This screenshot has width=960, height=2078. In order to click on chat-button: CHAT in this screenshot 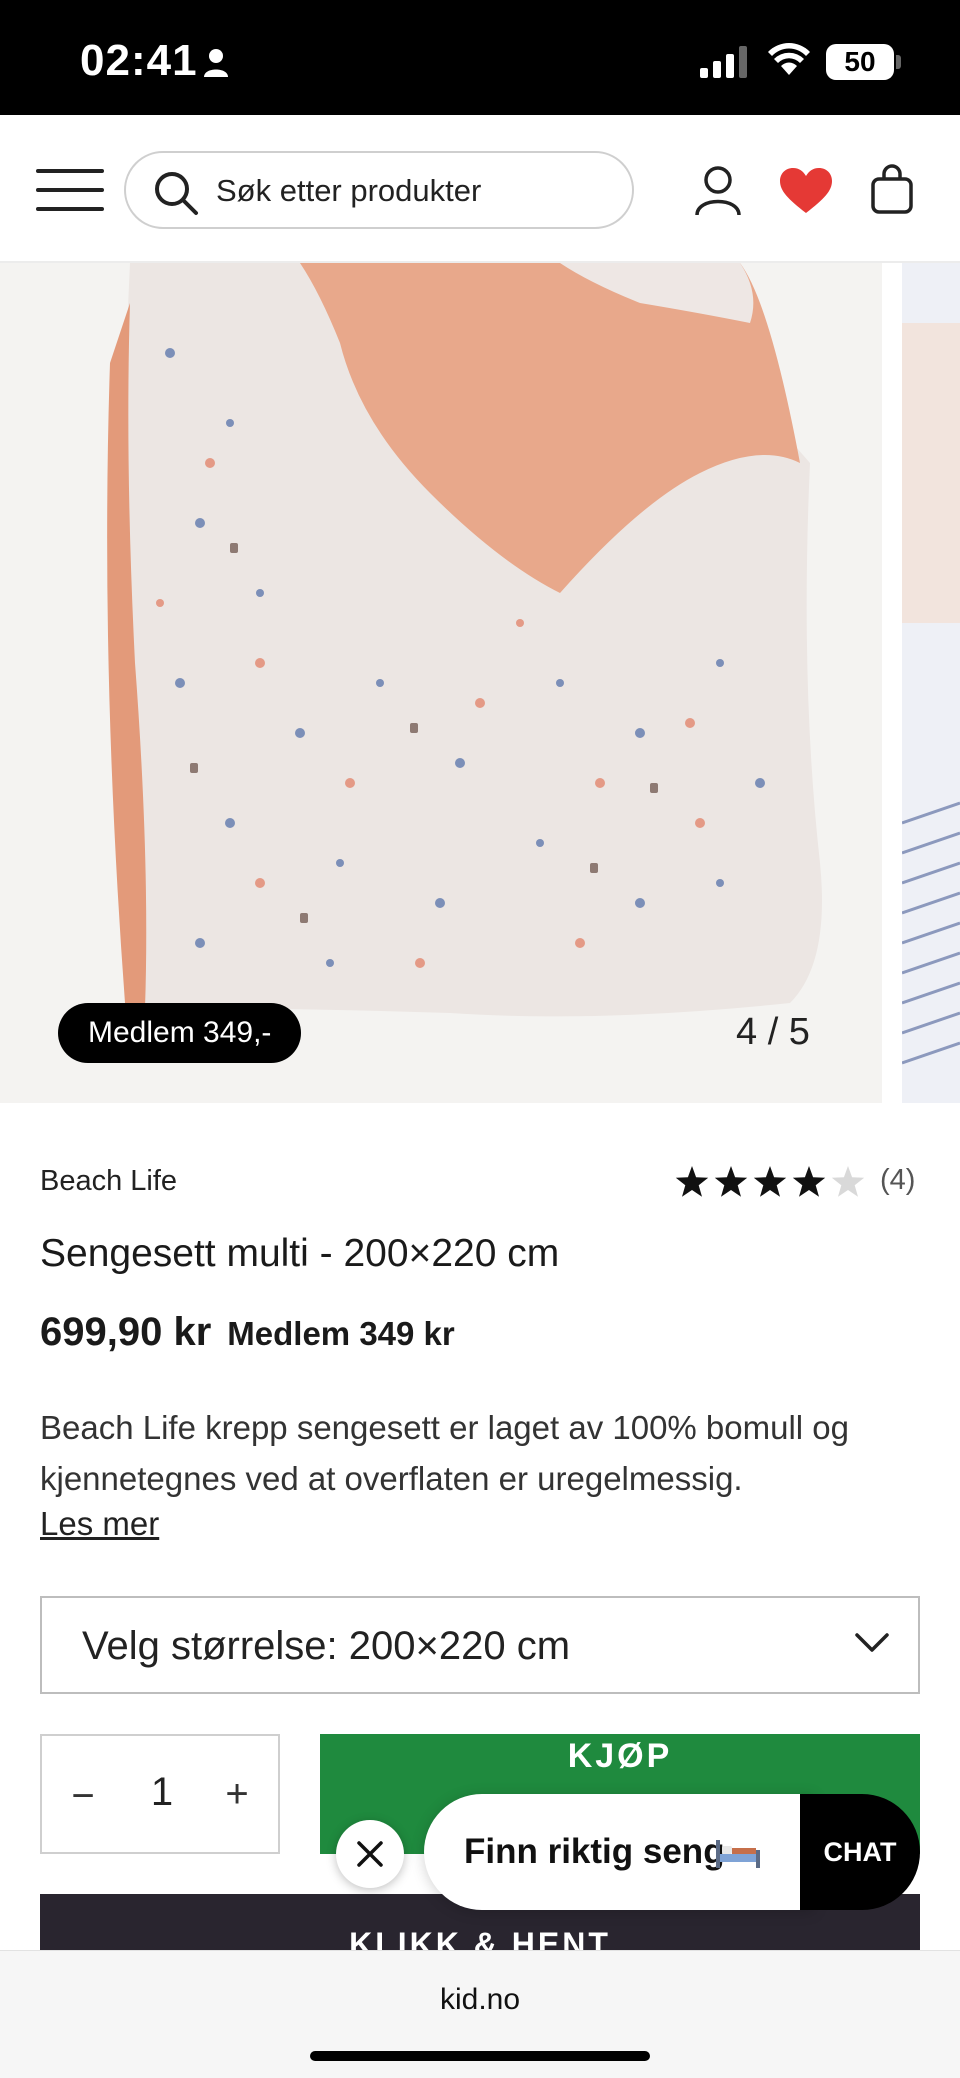, I will do `click(860, 1852)`.